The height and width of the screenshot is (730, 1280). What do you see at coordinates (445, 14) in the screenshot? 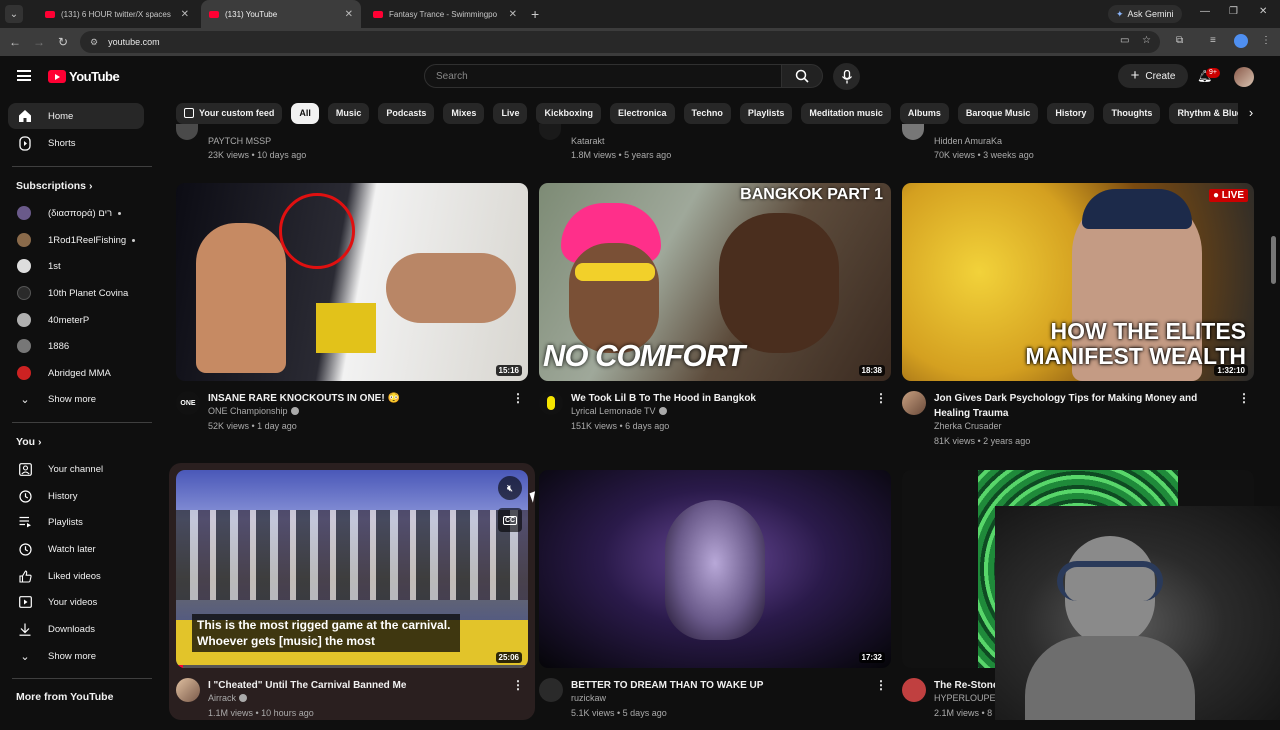
I see `browser-tab: Fantasy Trance - Swimmingpo ✕` at bounding box center [445, 14].